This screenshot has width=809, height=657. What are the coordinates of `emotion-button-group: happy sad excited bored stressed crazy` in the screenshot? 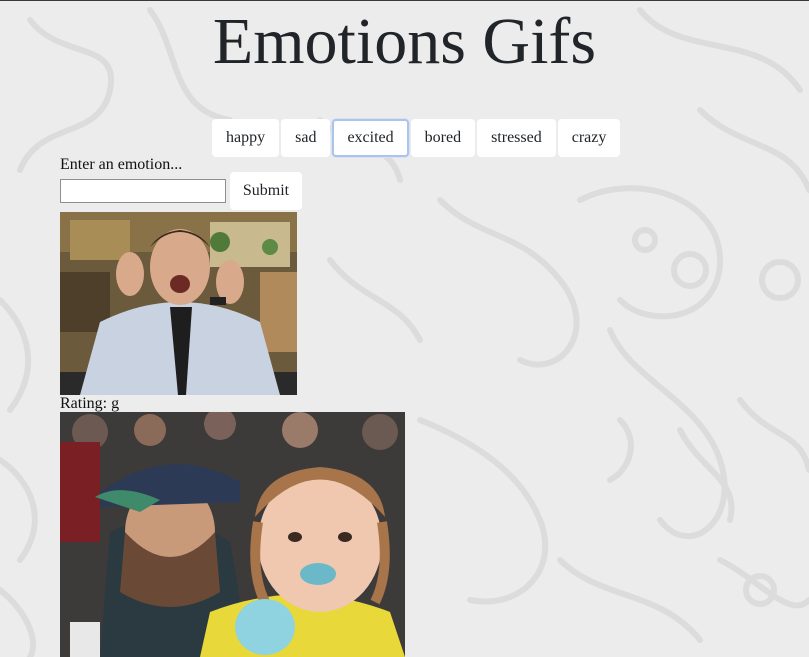 It's located at (417, 138).